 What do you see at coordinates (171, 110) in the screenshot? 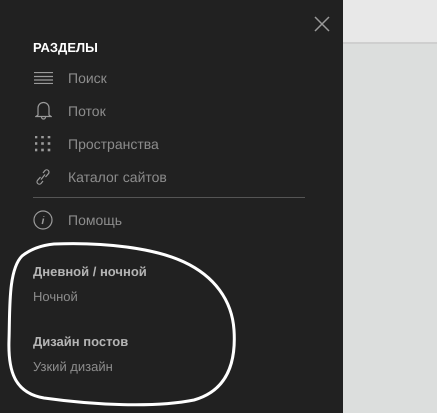
I see `nav-item: Поток` at bounding box center [171, 110].